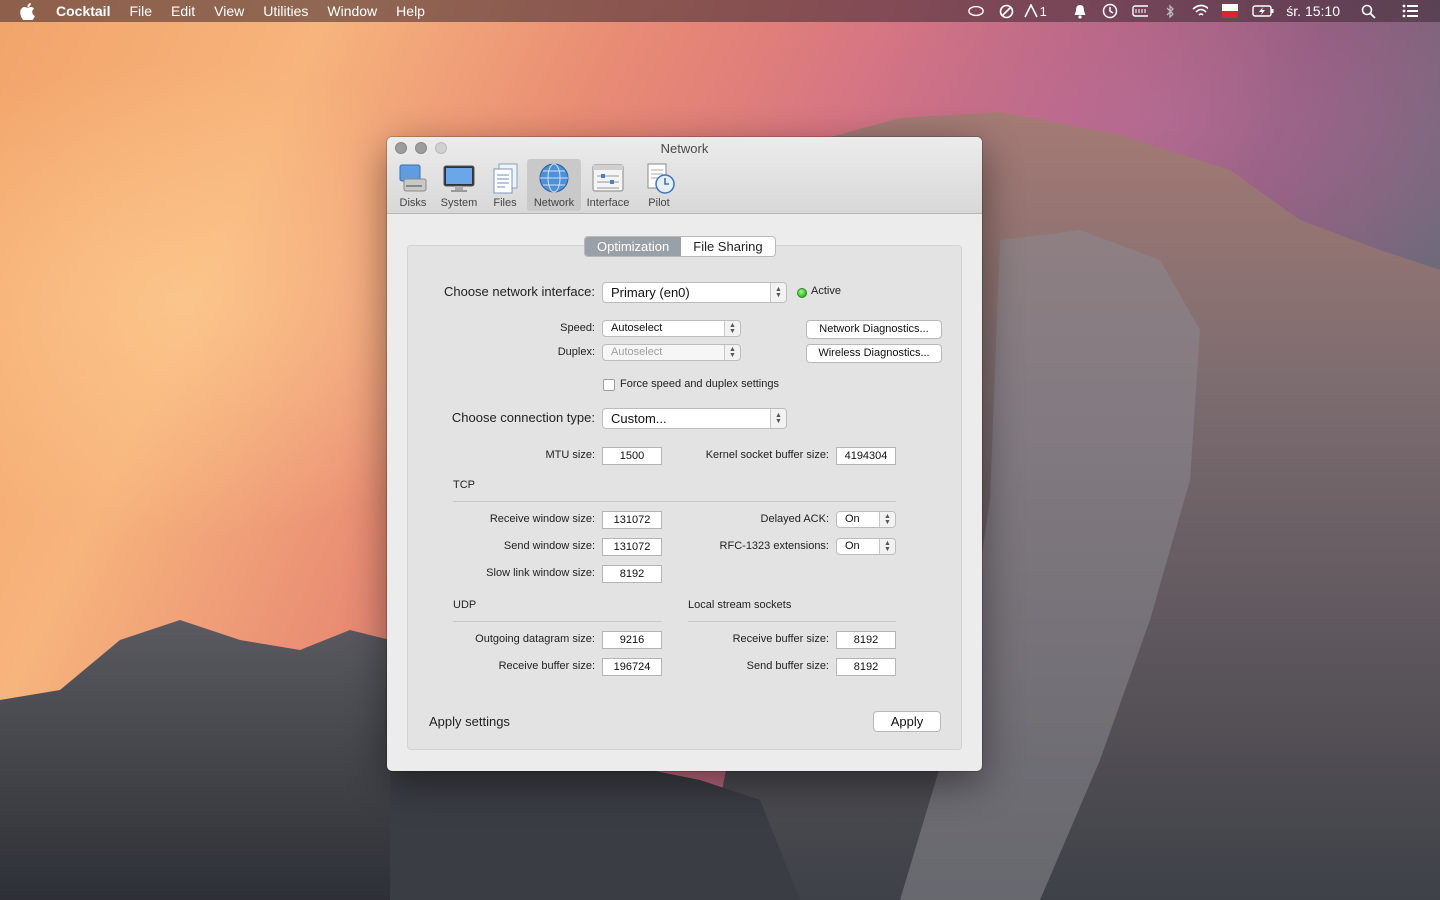  I want to click on connection-type-label: Choose connection type:, so click(523, 417).